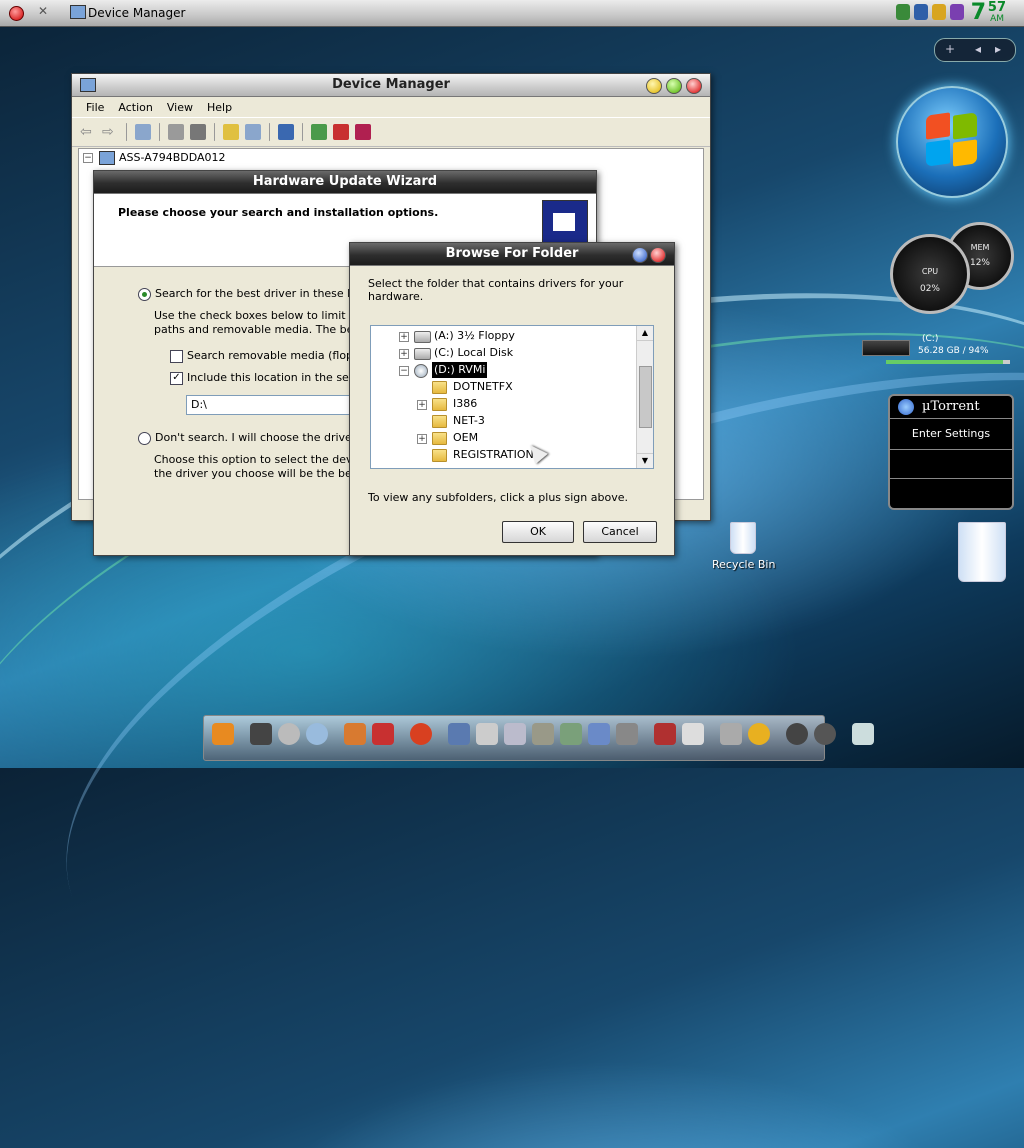 The image size is (1024, 1148). I want to click on help-icon, so click(231, 132).